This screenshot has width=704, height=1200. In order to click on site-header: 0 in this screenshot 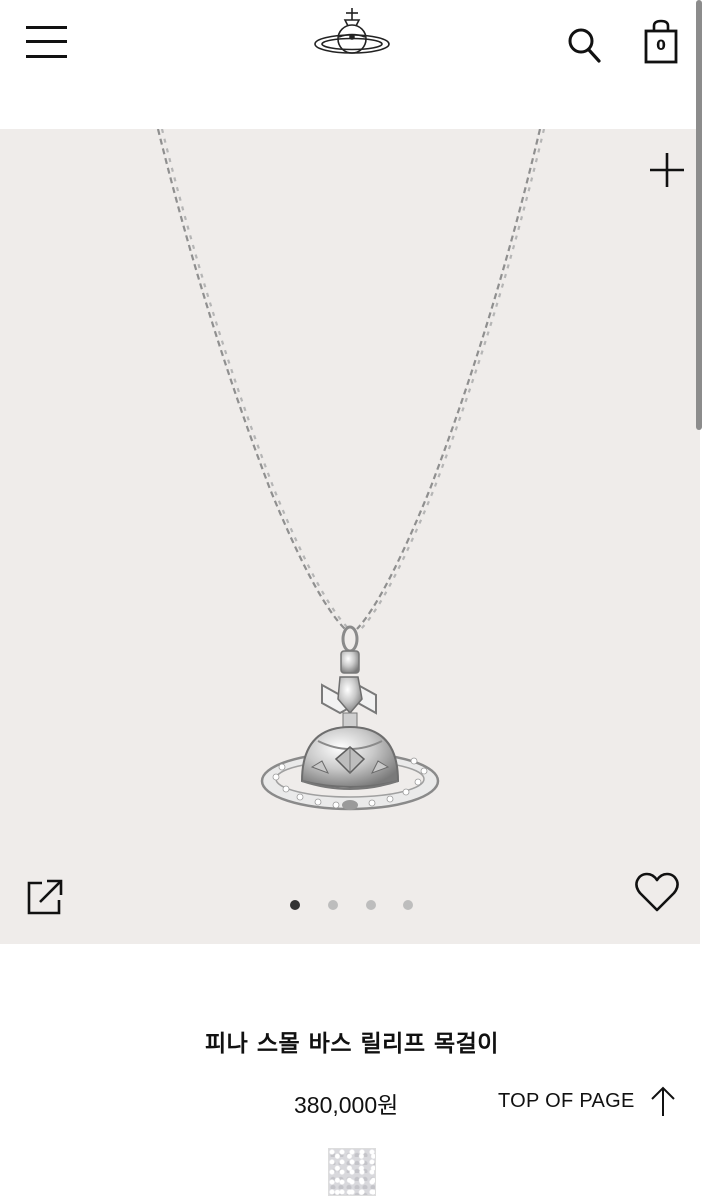, I will do `click(352, 64)`.